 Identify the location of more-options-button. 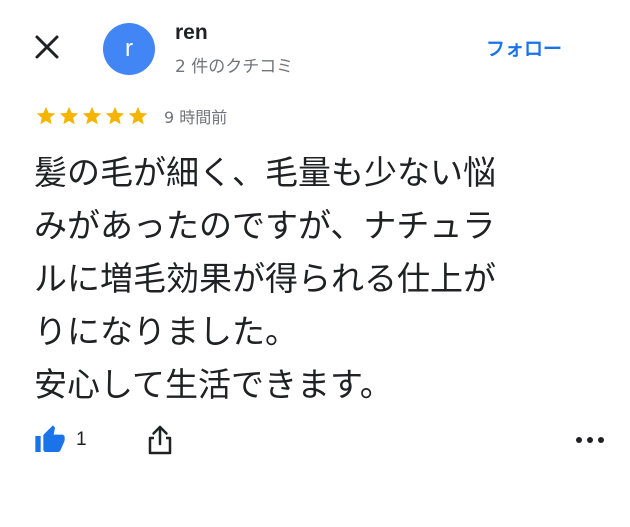
(590, 440).